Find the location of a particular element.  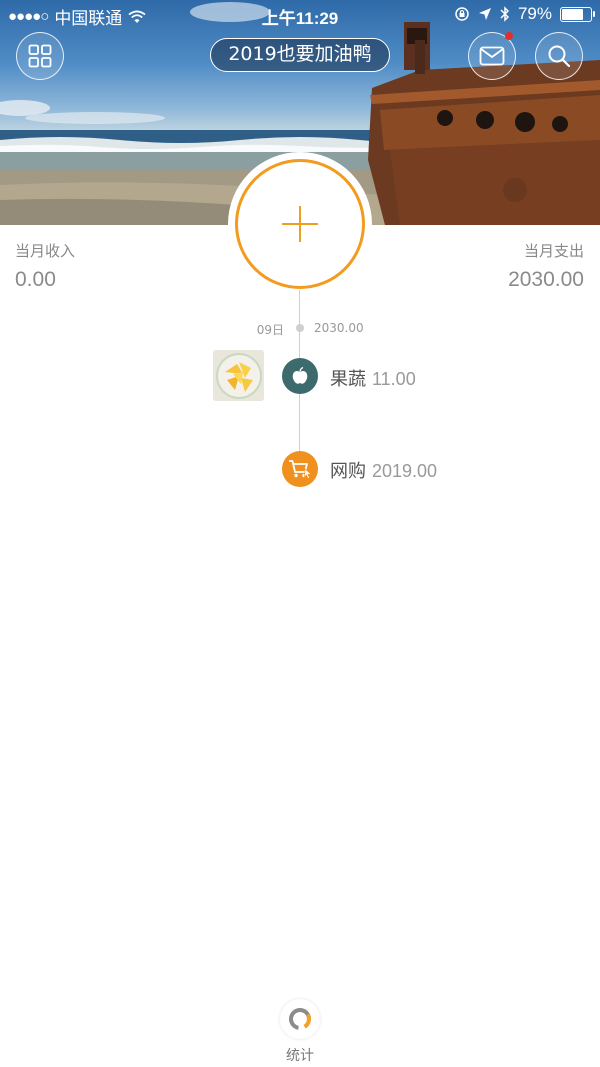

mail-icon is located at coordinates (492, 56).